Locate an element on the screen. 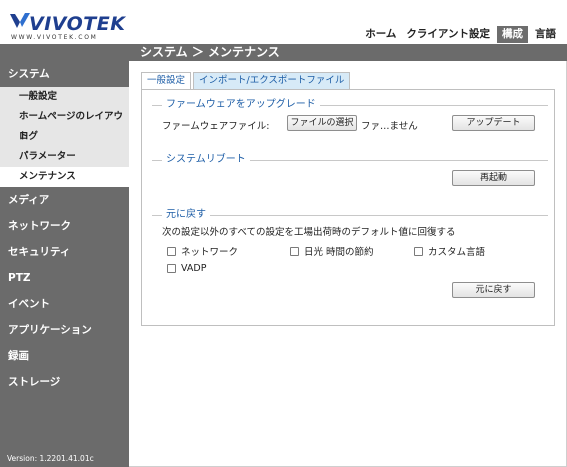 Image resolution: width=567 pixels, height=467 pixels. logo-mark-icon is located at coordinates (20, 20).